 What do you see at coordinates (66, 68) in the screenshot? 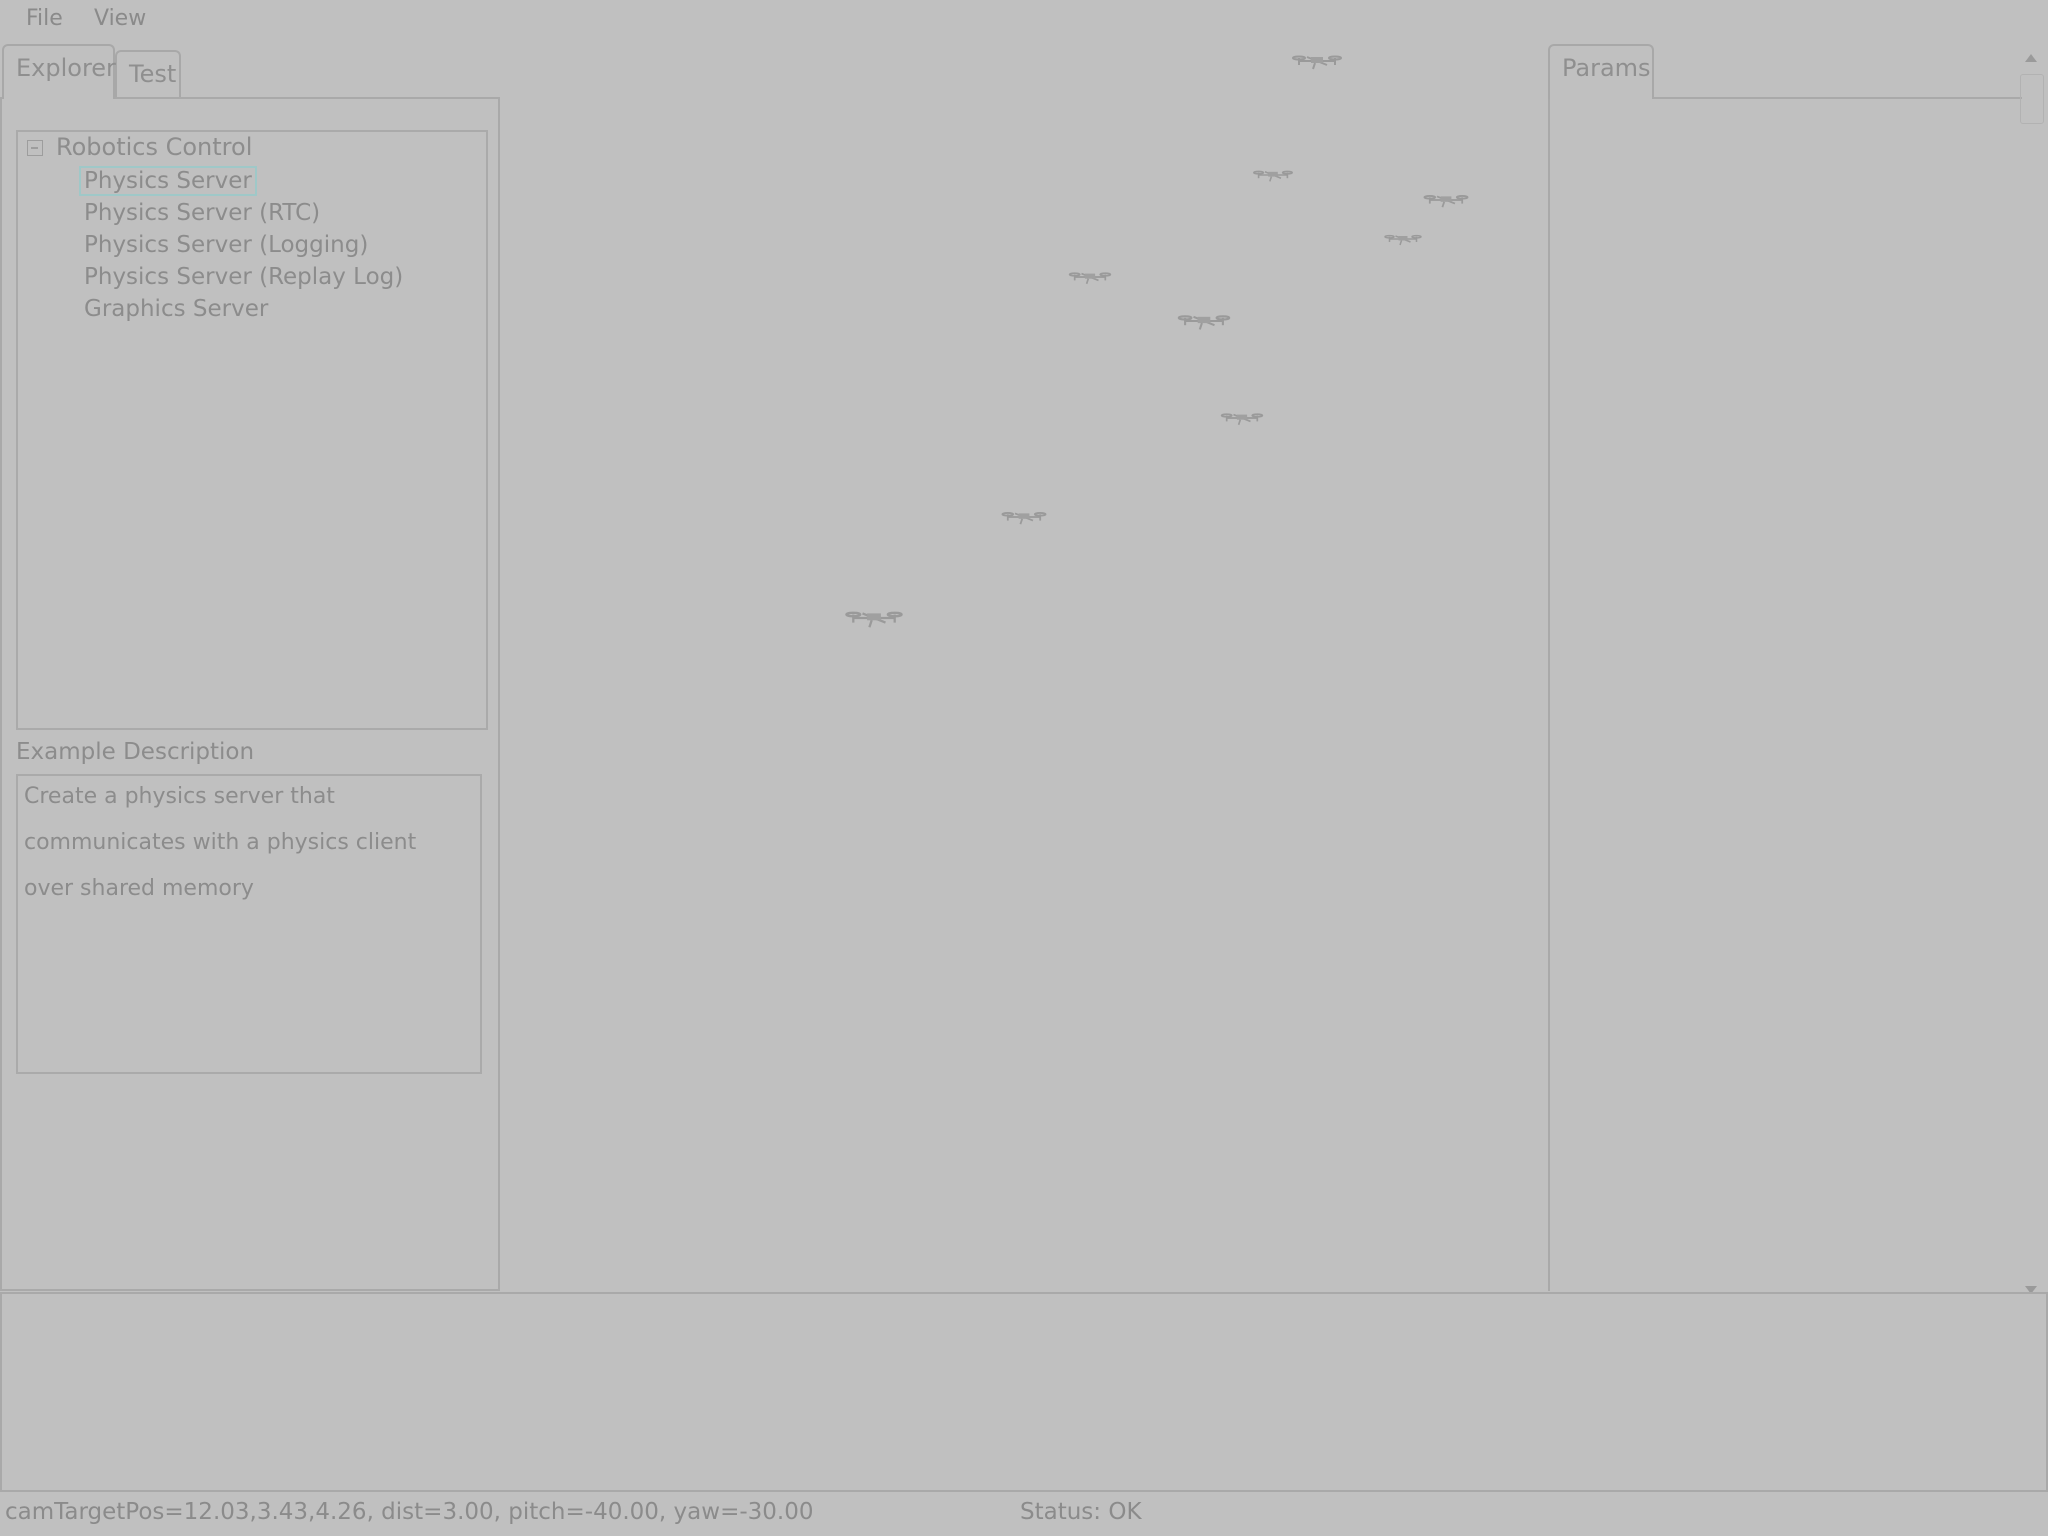
I see `tab-explorer-label: Explorer` at bounding box center [66, 68].